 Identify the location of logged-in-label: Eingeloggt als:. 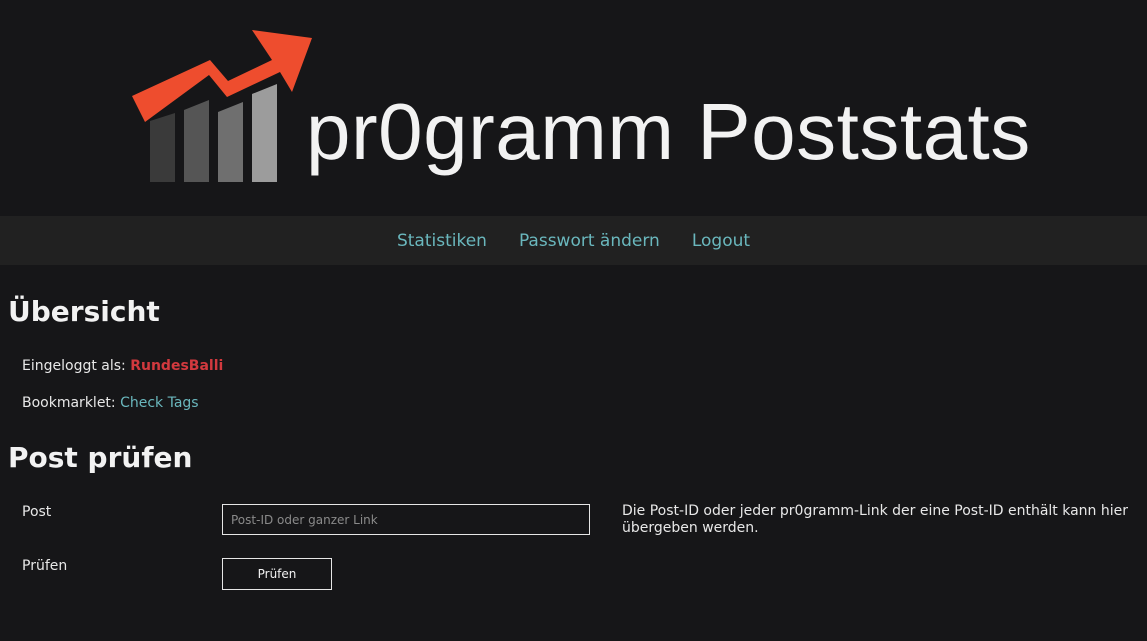
(74, 366).